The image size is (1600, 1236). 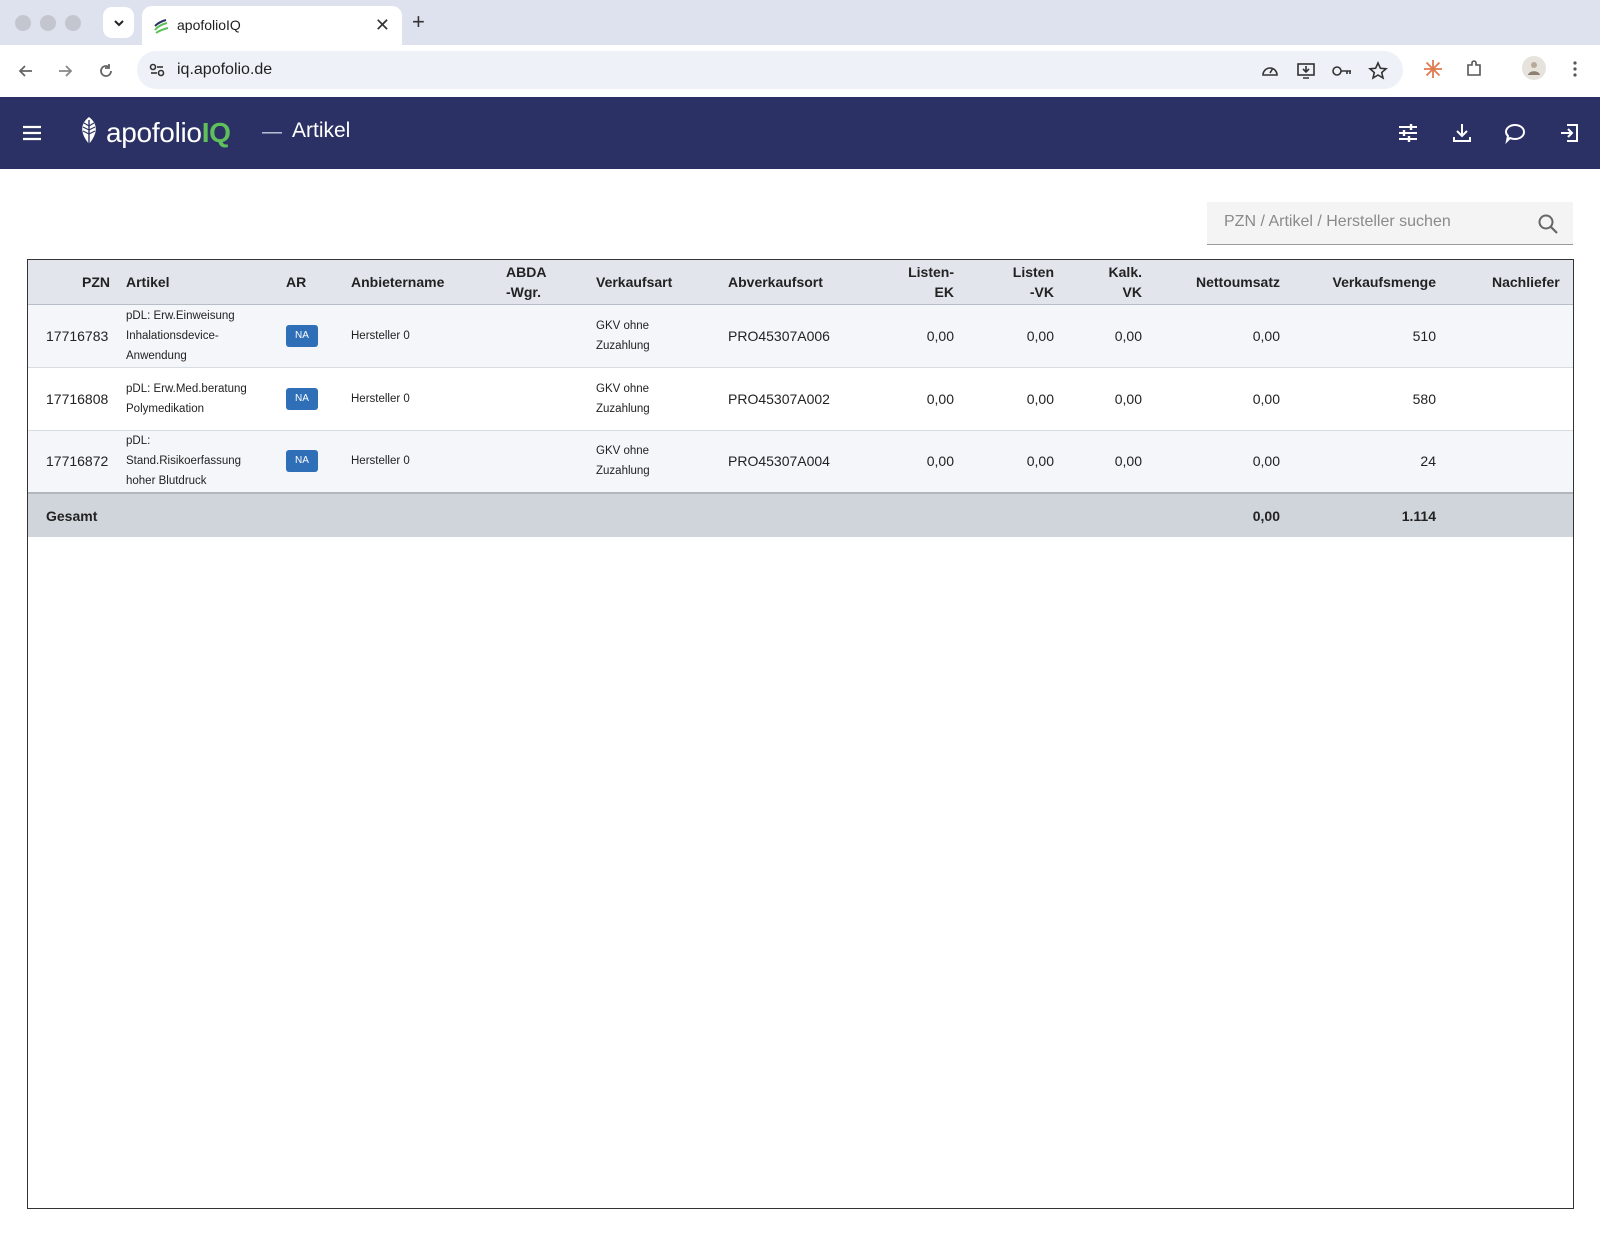 I want to click on arrow-right-icon, so click(x=66, y=71).